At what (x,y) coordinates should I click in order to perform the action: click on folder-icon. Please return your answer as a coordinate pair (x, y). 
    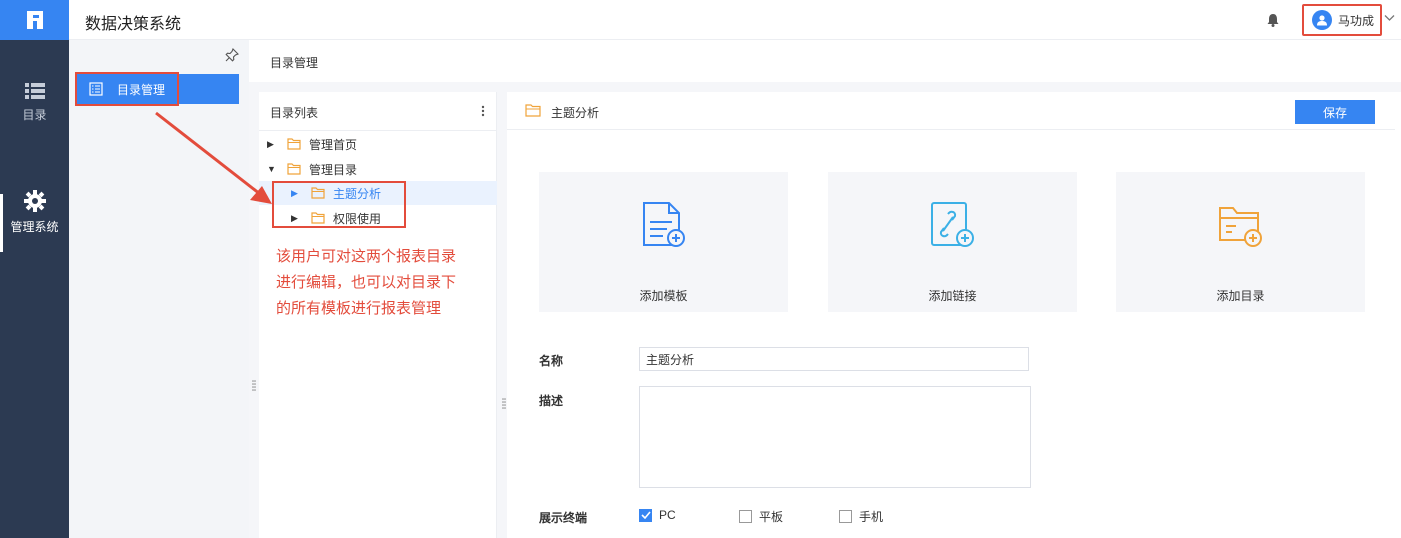
    Looking at the image, I should click on (294, 144).